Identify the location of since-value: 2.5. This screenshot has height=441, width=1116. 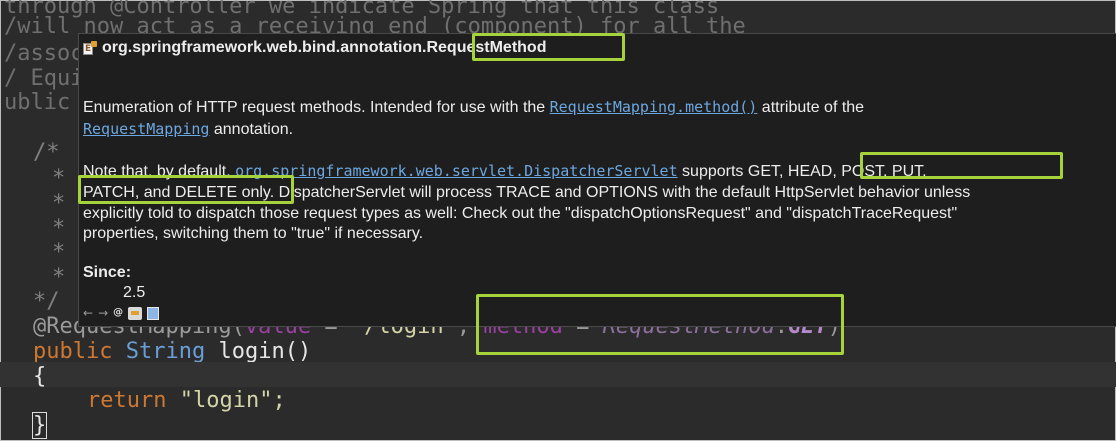
(134, 292).